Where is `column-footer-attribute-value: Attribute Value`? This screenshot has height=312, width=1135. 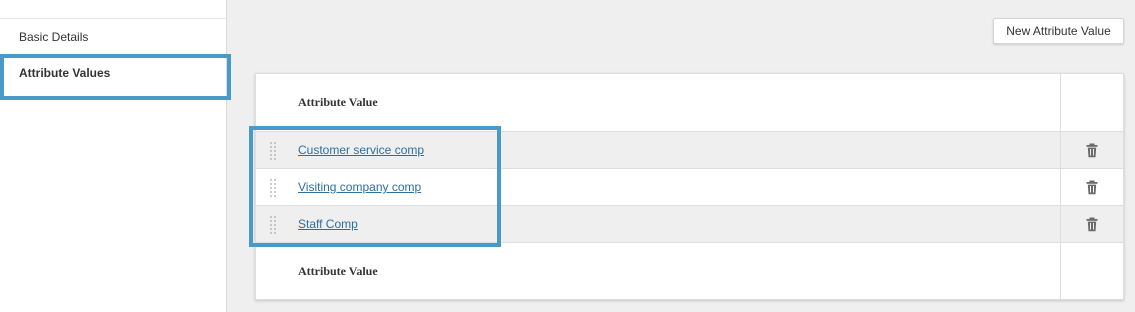 column-footer-attribute-value: Attribute Value is located at coordinates (338, 270).